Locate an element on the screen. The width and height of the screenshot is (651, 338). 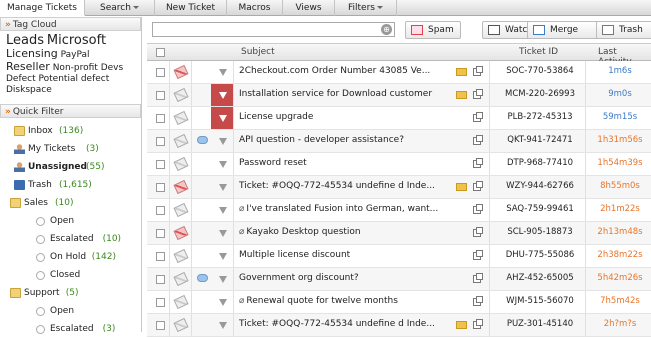
search-icon: ⊕ is located at coordinates (386, 29).